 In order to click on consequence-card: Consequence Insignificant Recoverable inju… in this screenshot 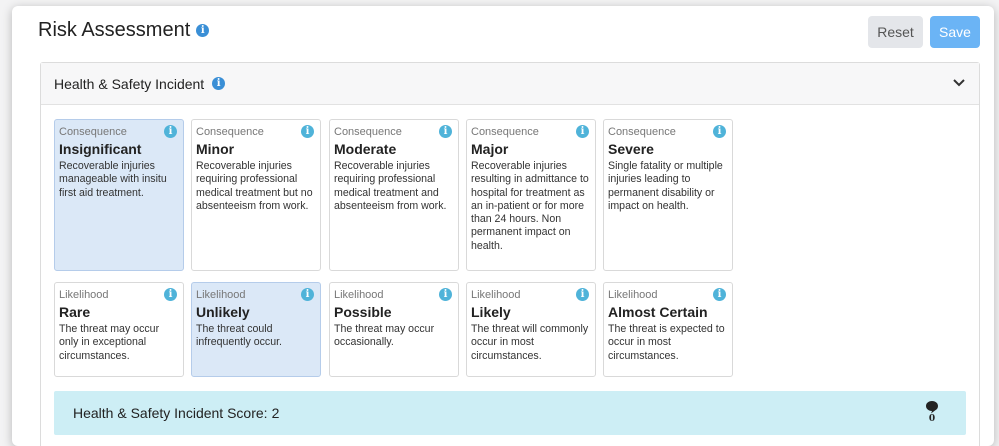, I will do `click(119, 195)`.